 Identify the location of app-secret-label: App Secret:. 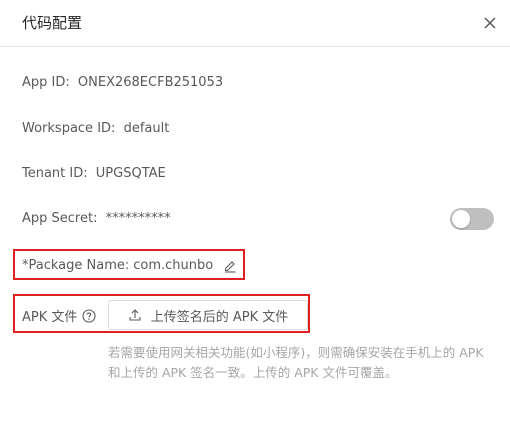
(60, 218).